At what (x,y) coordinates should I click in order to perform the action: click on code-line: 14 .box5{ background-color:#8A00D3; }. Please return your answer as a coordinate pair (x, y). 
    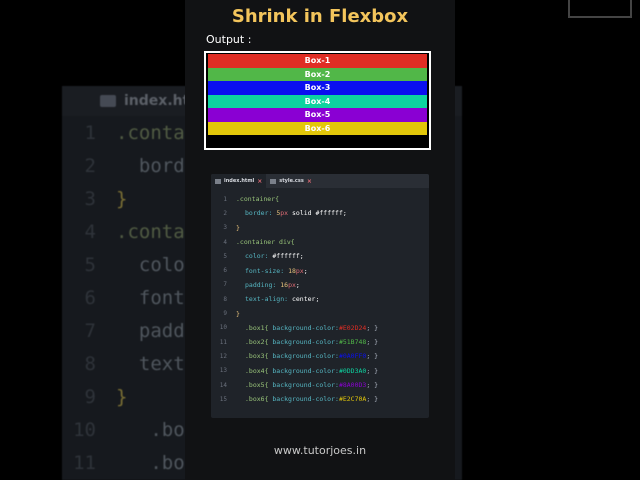
    Looking at the image, I should click on (320, 385).